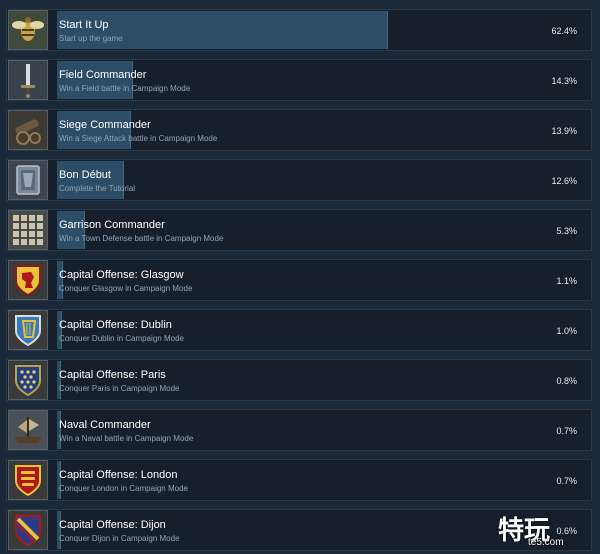  I want to click on achievement-description: Conquer Paris in Campaign Mode, so click(119, 388).